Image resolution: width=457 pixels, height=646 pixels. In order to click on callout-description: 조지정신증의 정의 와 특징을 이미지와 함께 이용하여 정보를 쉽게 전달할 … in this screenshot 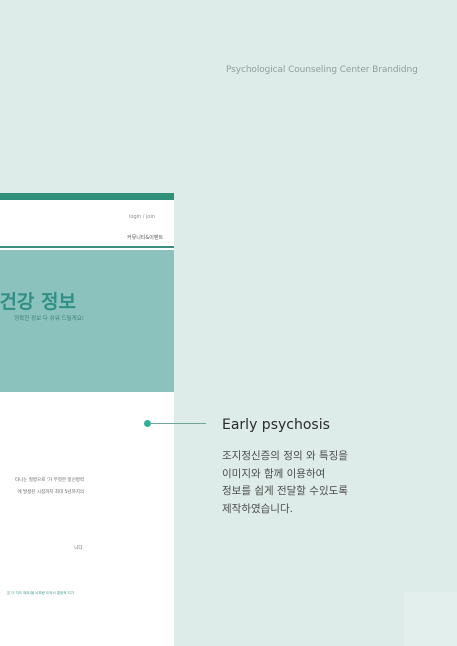, I will do `click(332, 483)`.